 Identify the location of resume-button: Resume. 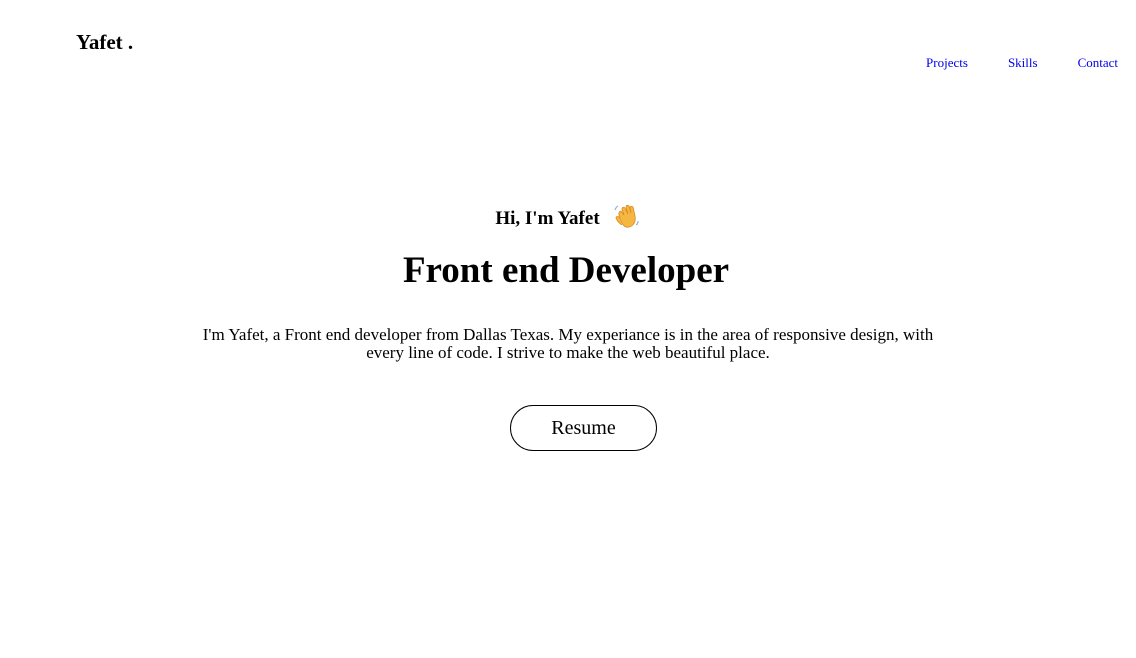
(583, 428).